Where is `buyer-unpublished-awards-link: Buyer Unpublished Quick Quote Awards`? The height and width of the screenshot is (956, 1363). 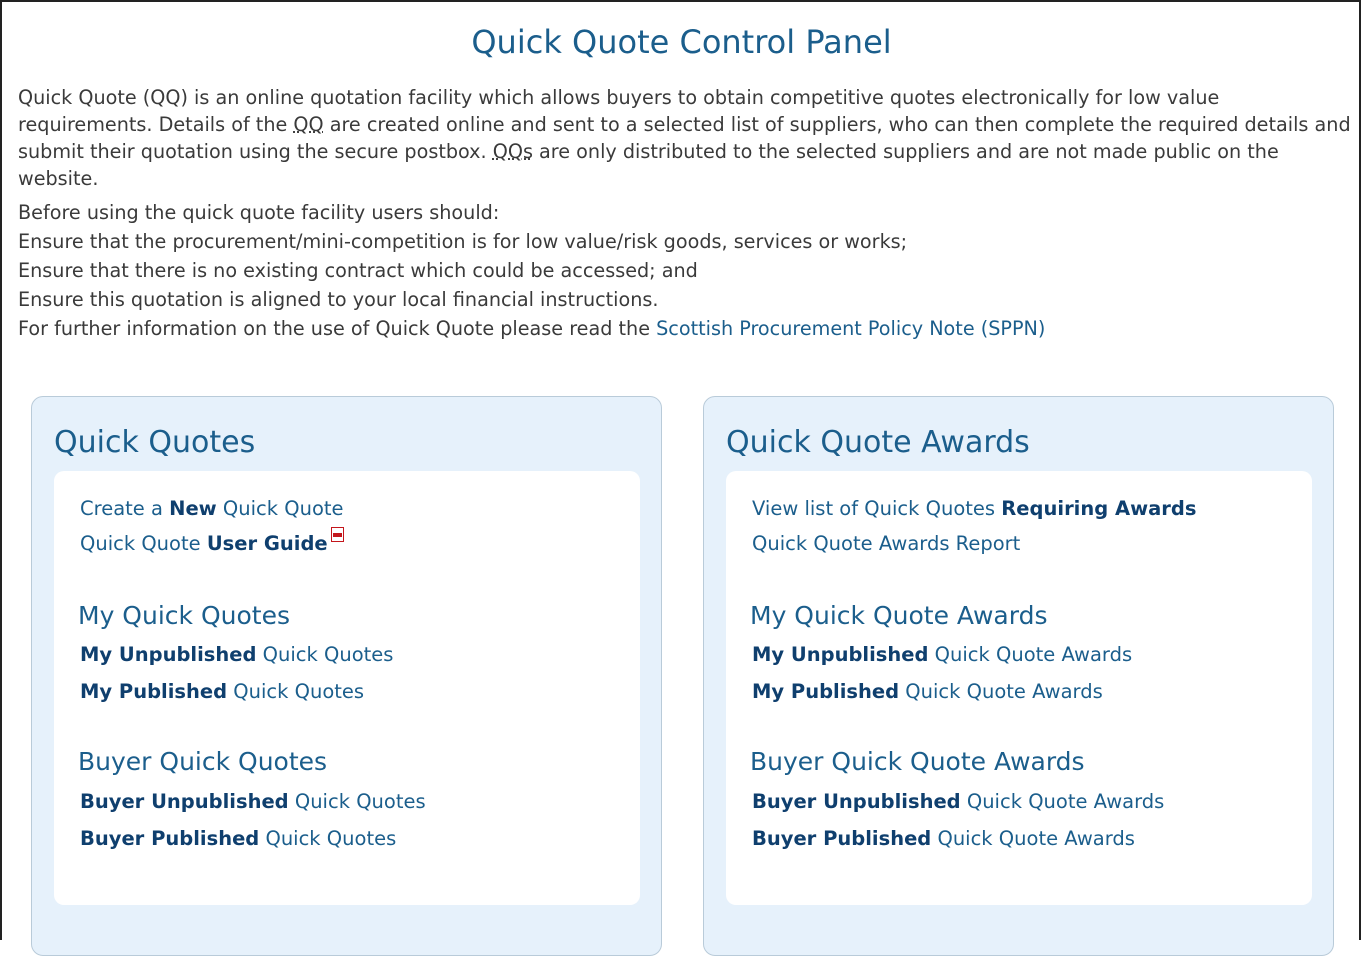
buyer-unpublished-awards-link: Buyer Unpublished Quick Quote Awards is located at coordinates (958, 801).